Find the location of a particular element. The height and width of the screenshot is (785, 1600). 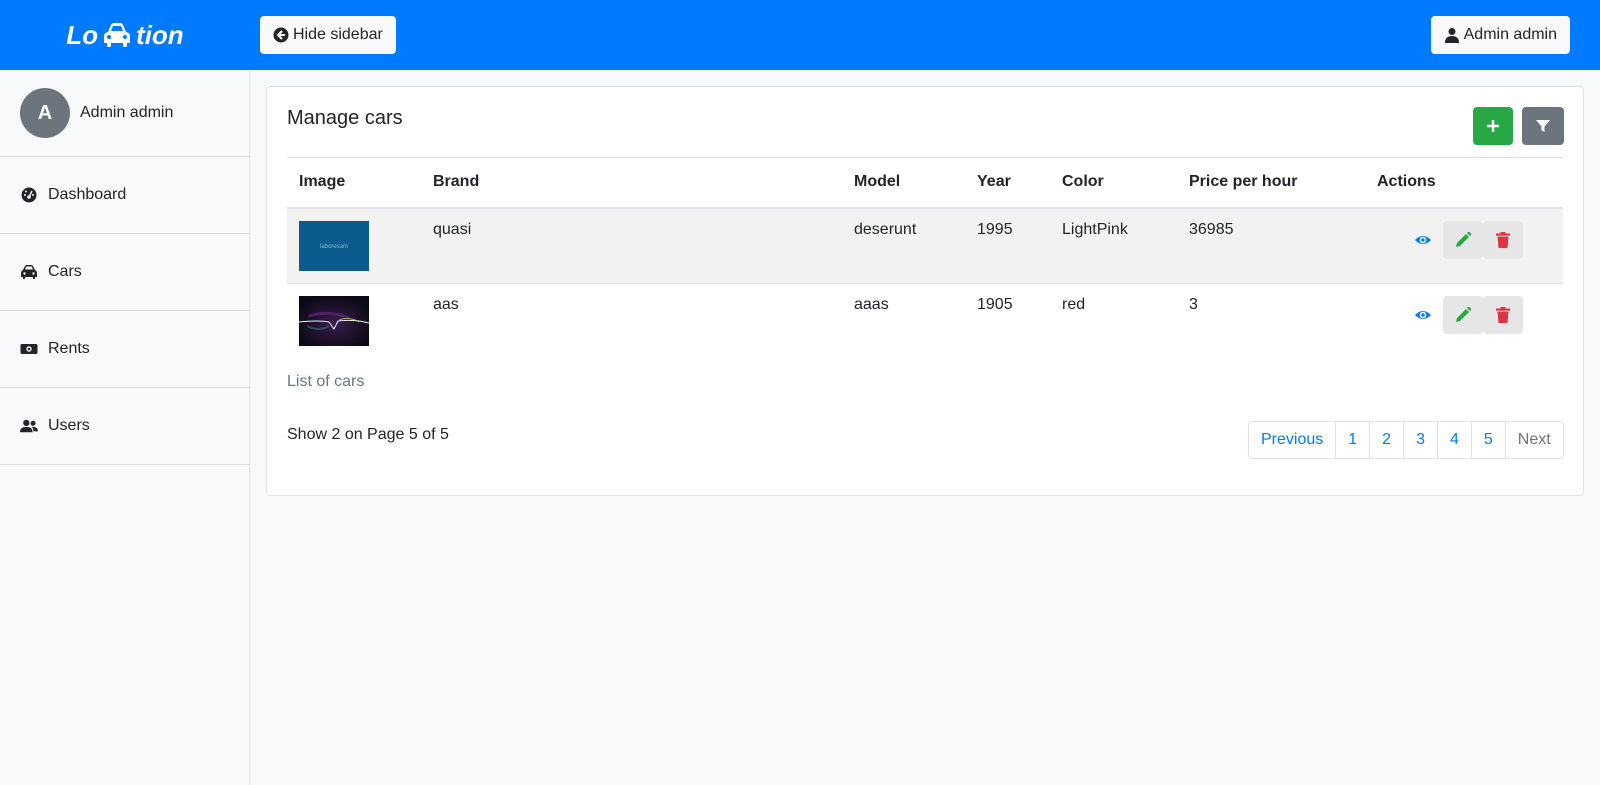

cell-price: 3 is located at coordinates (1271, 320).